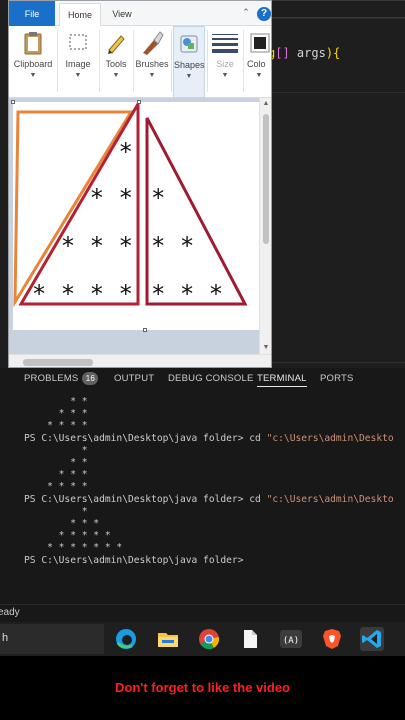 This screenshot has height=720, width=405. I want to click on collapse-ribbon-icon: ⌃, so click(246, 12).